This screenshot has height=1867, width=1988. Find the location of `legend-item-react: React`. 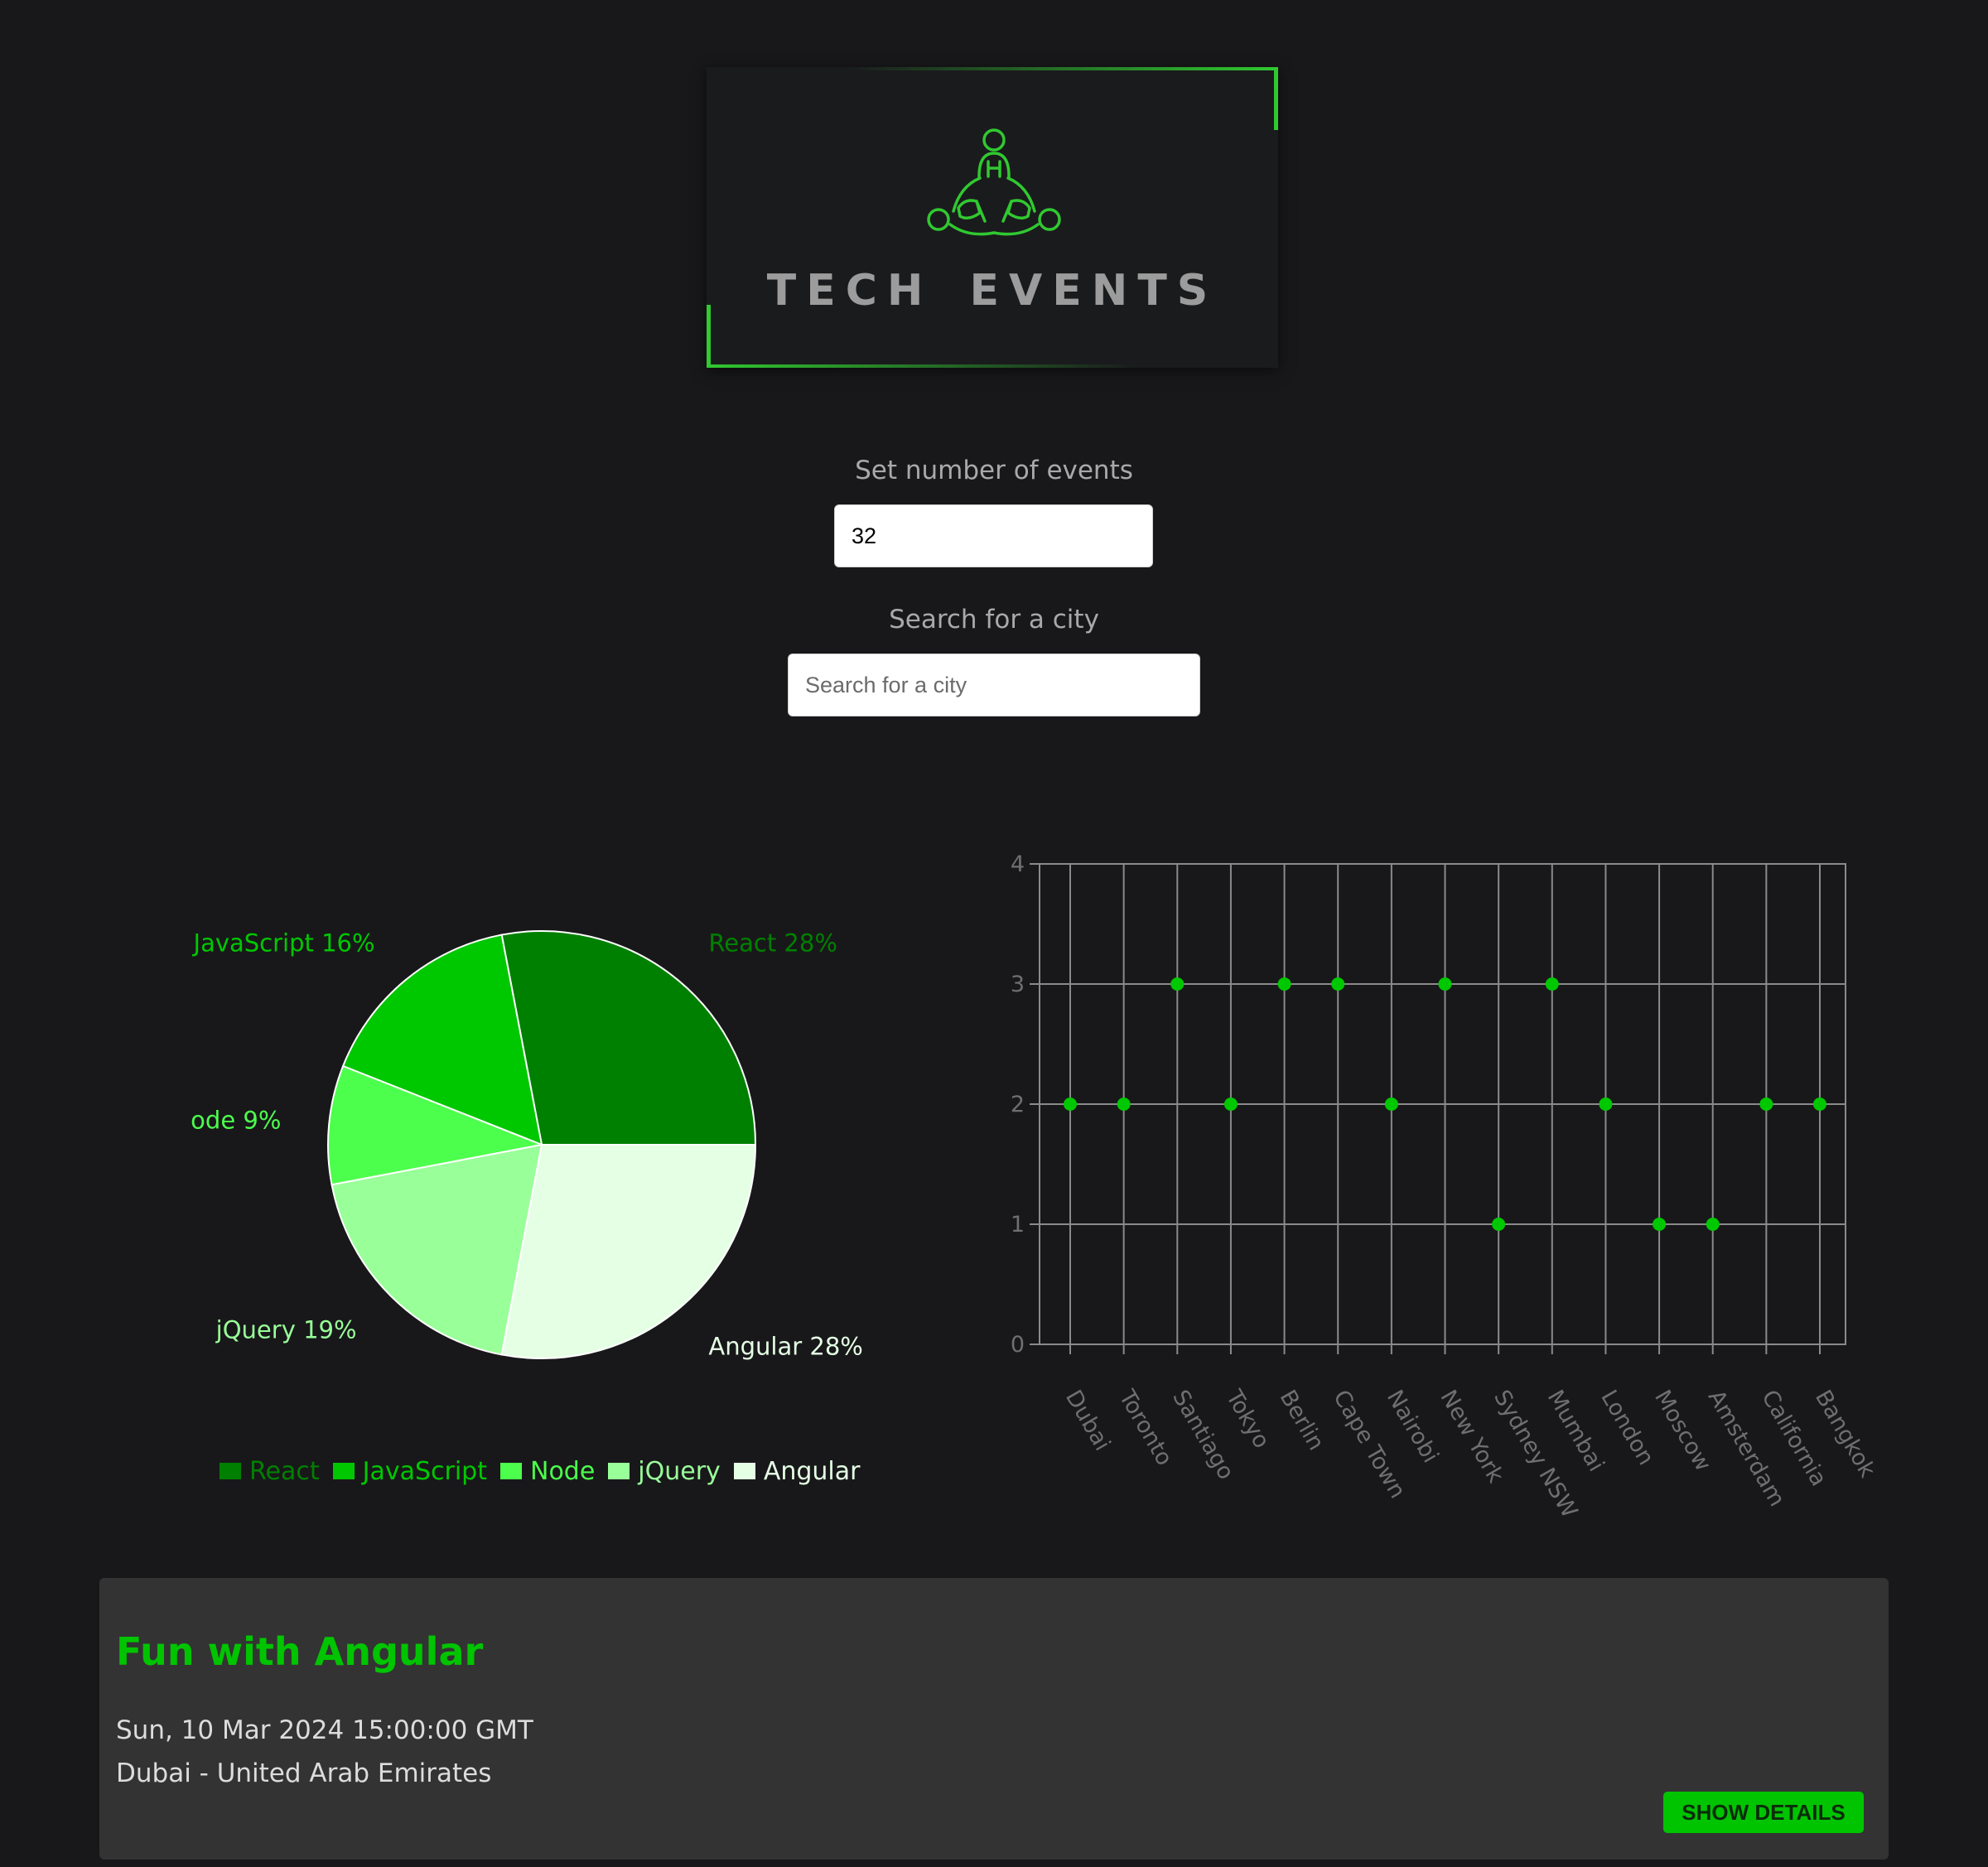

legend-item-react: React is located at coordinates (270, 1471).